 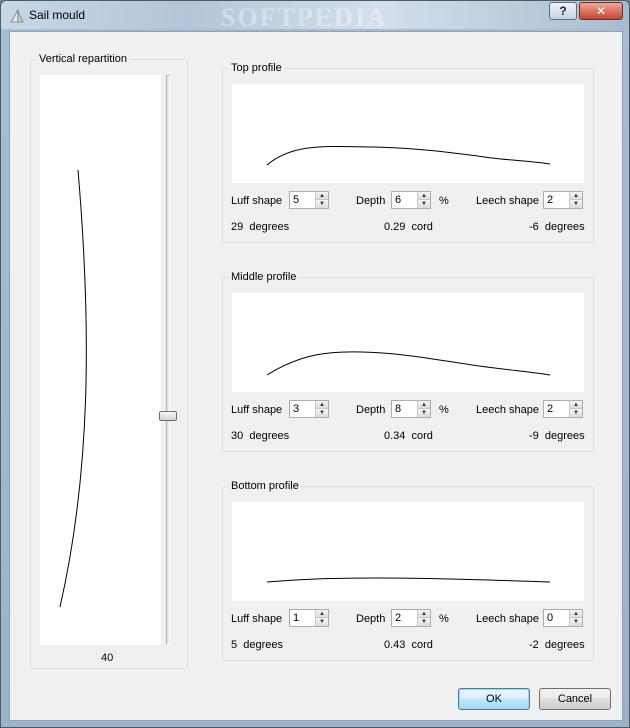 I want to click on bottom-depth-spinner: 2 ▲ ▼, so click(x=411, y=618).